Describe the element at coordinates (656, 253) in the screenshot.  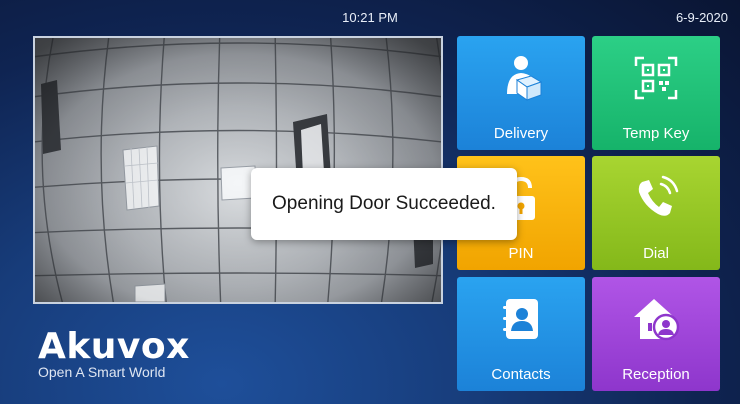
I see `dial-label: Dial` at that location.